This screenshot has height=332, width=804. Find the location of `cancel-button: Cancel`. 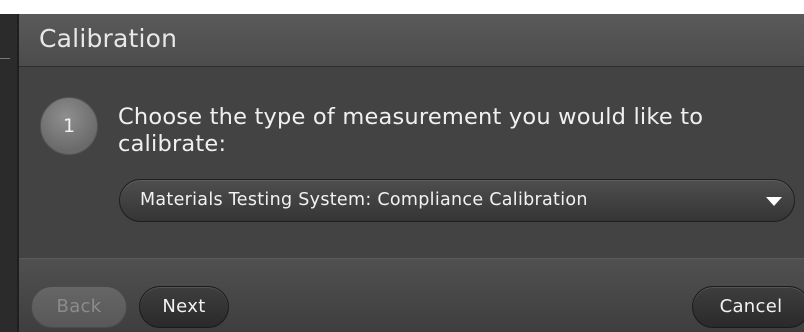

cancel-button: Cancel is located at coordinates (748, 307).